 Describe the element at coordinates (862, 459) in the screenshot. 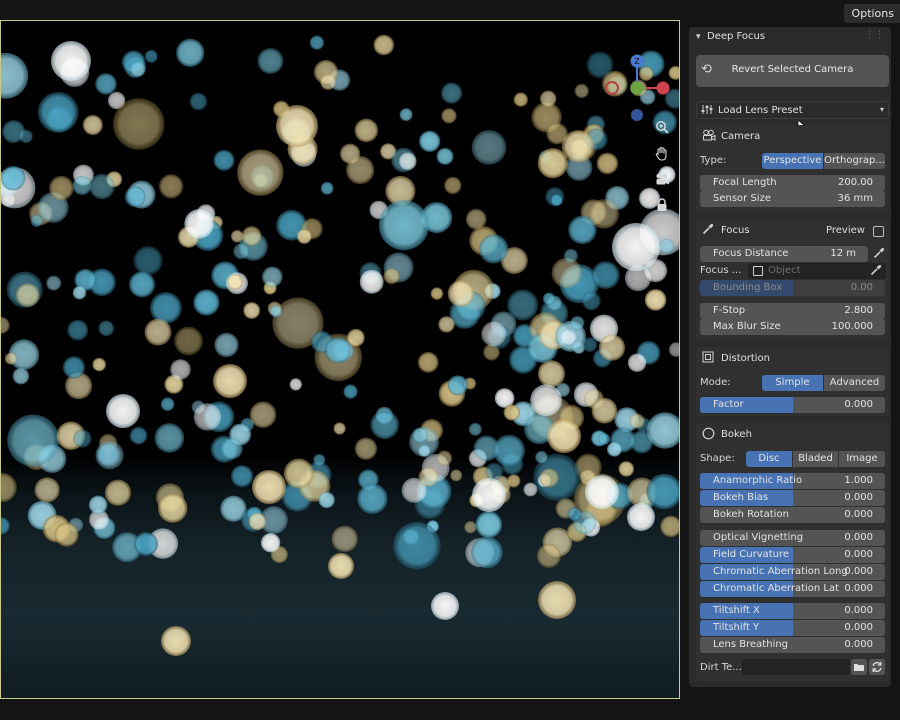

I see `bokeh-shape-image: Image` at that location.